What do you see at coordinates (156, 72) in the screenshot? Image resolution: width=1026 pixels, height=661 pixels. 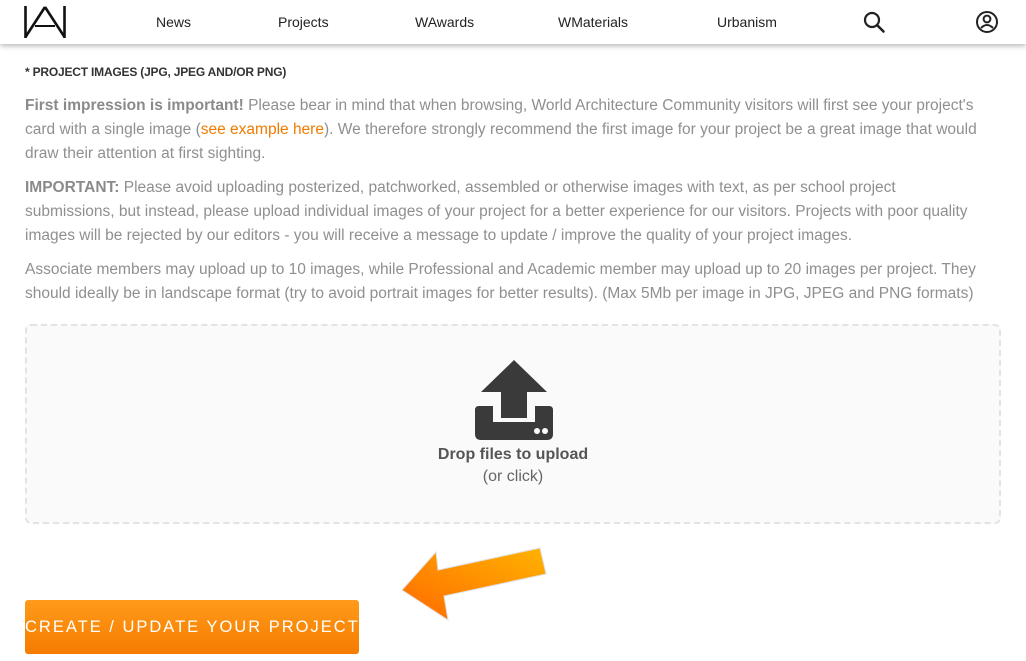 I see `section-label: * PROJECT IMAGES (JPG, JPEG AND/OR PNG)` at bounding box center [156, 72].